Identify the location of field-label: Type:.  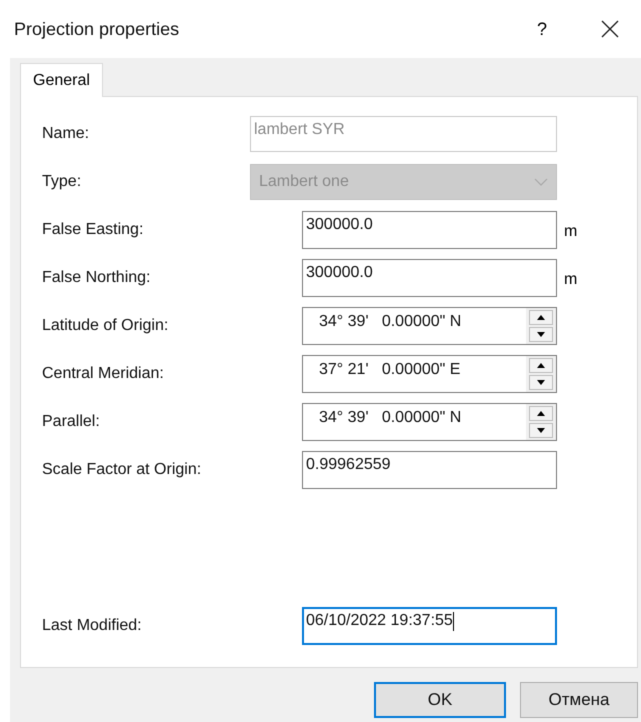
(62, 182).